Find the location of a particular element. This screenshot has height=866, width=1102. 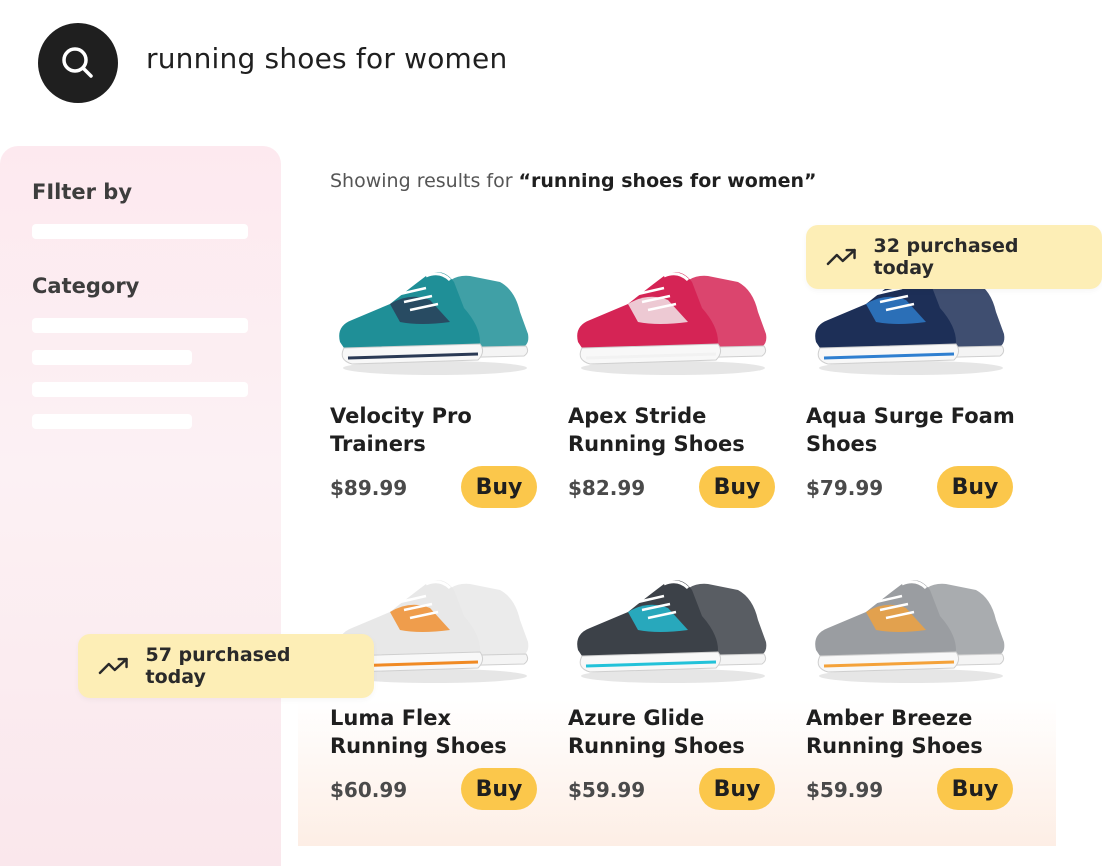

product-name: Apex Stride Running Shoes is located at coordinates (678, 430).